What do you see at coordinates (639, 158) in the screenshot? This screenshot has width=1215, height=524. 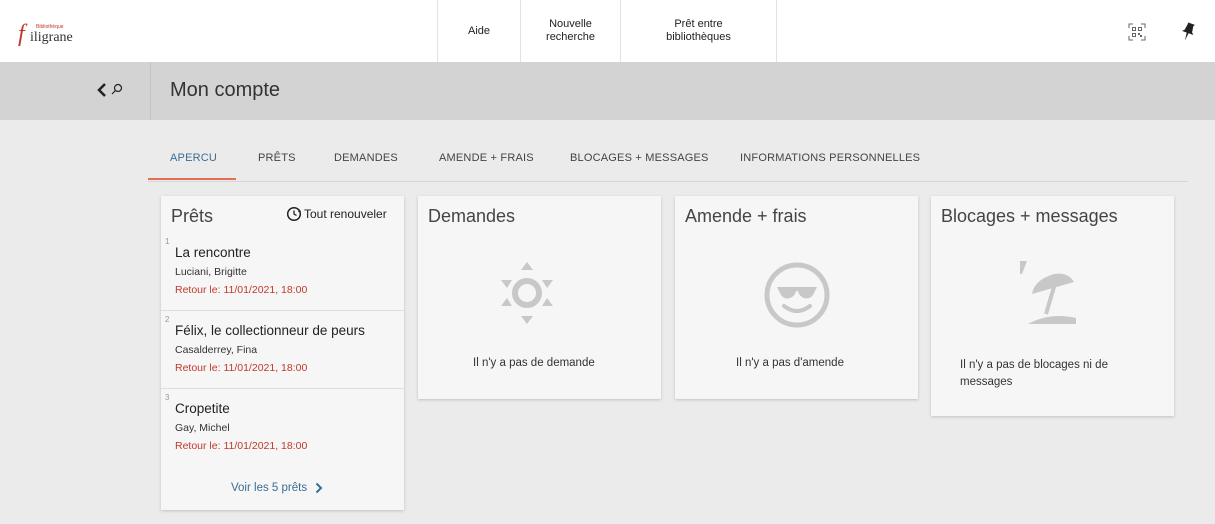 I see `tab-blocages-messages: BLOCAGES + MESSAGES` at bounding box center [639, 158].